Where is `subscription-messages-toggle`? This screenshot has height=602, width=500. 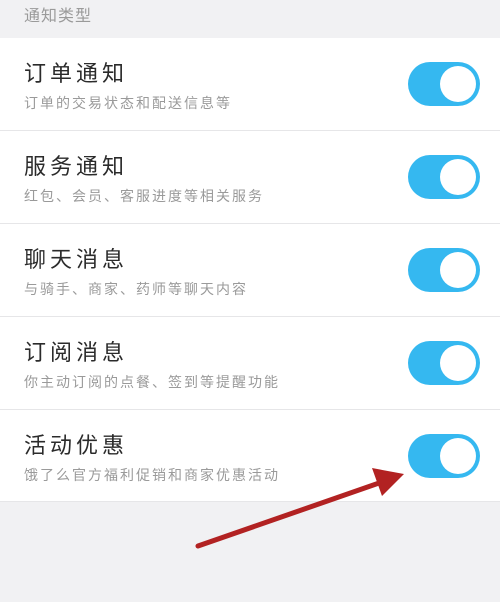
subscription-messages-toggle is located at coordinates (444, 363).